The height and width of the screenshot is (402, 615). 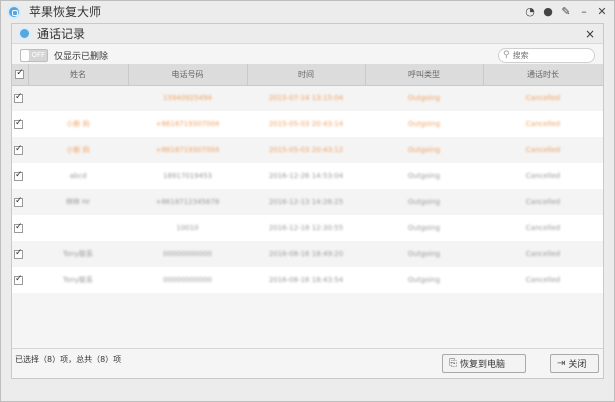 I want to click on cell-time: 2016-12-26 14:53:04, so click(x=306, y=176).